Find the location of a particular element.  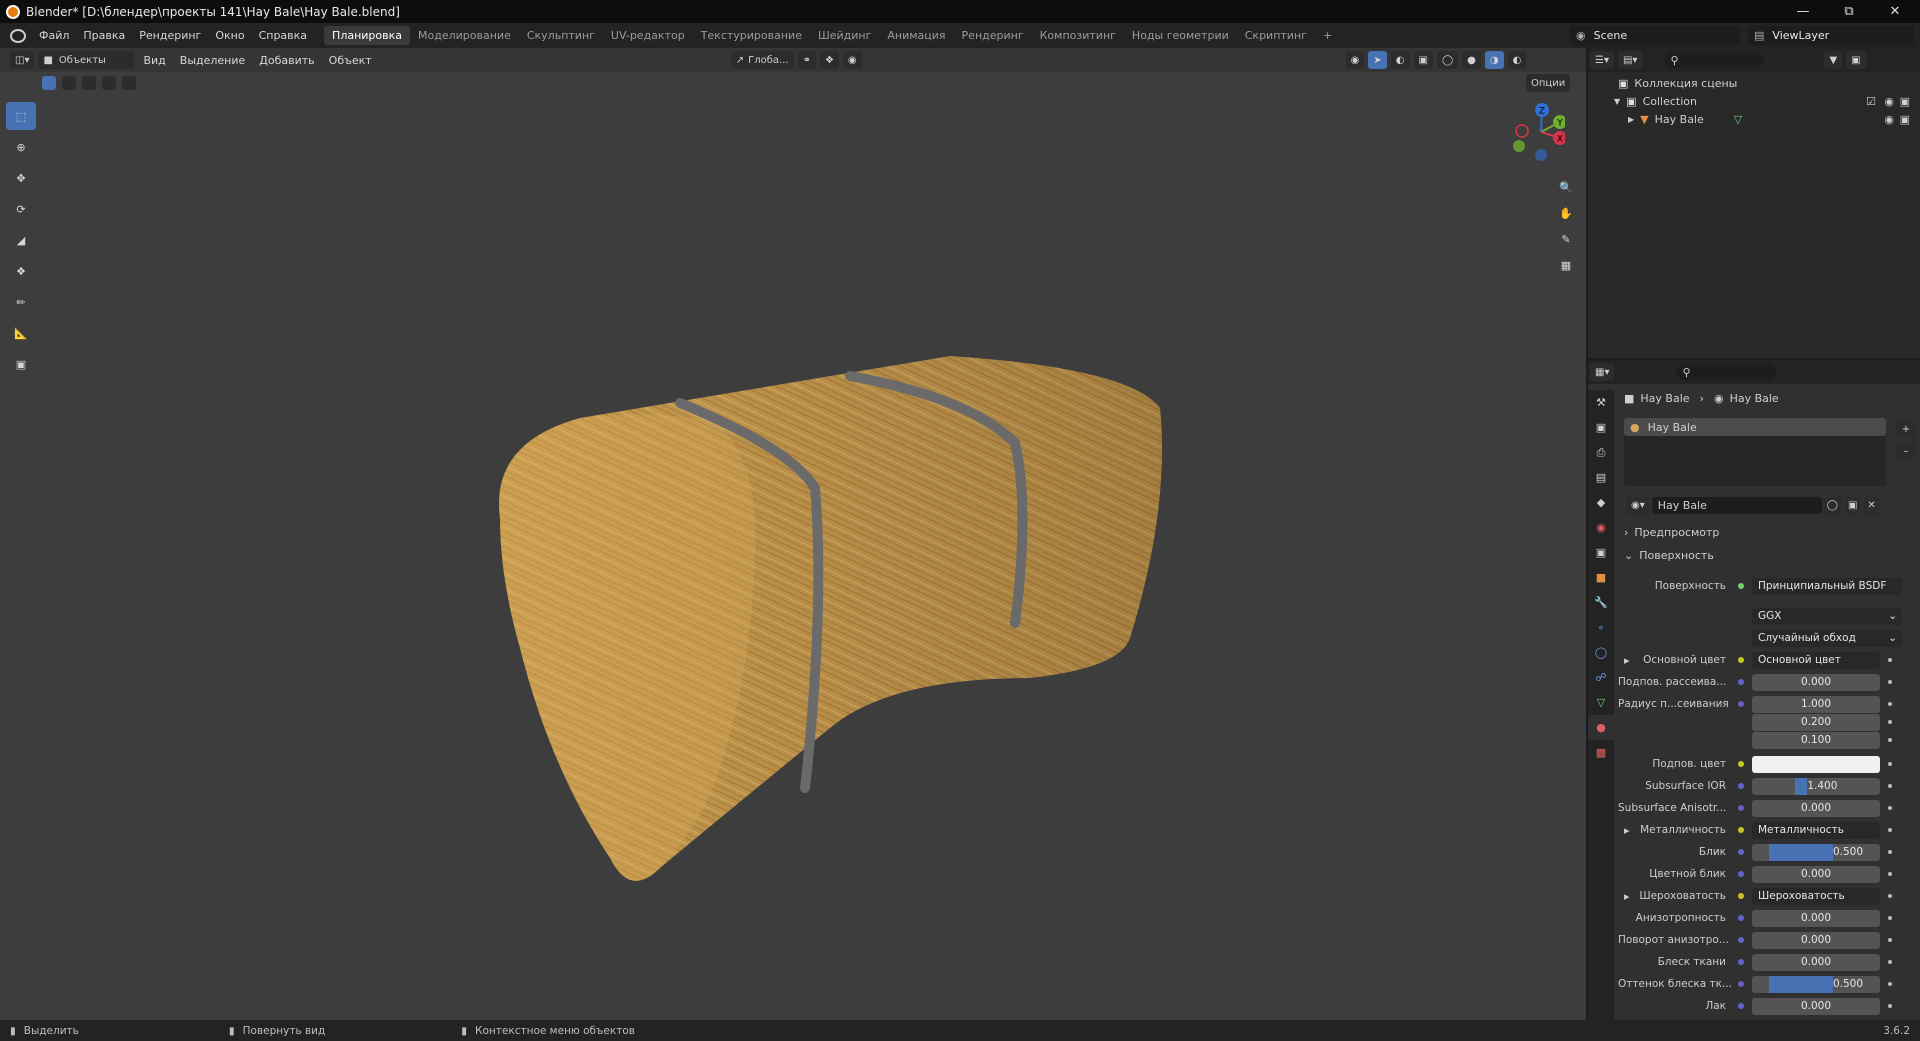

world-tab-icon: ◉ is located at coordinates (1601, 527).